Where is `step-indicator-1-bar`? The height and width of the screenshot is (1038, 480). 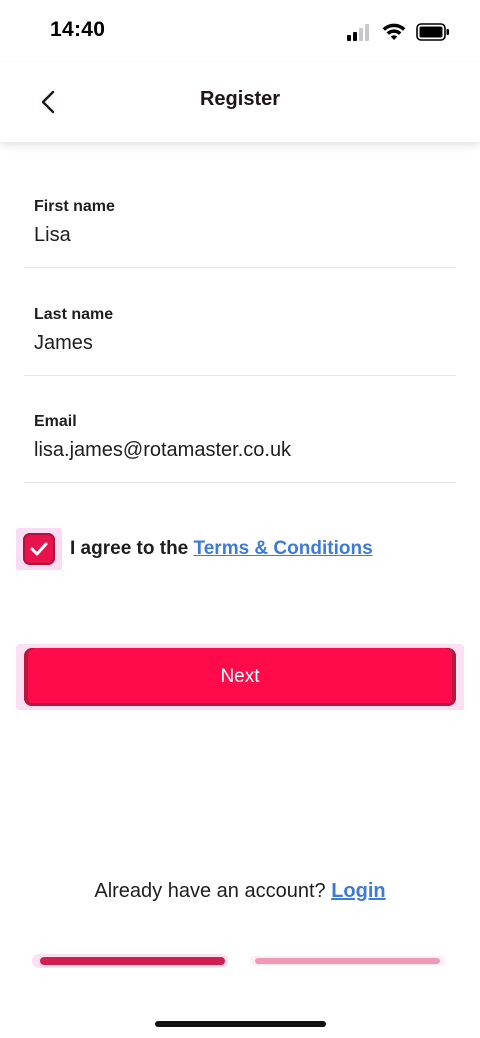 step-indicator-1-bar is located at coordinates (132, 961).